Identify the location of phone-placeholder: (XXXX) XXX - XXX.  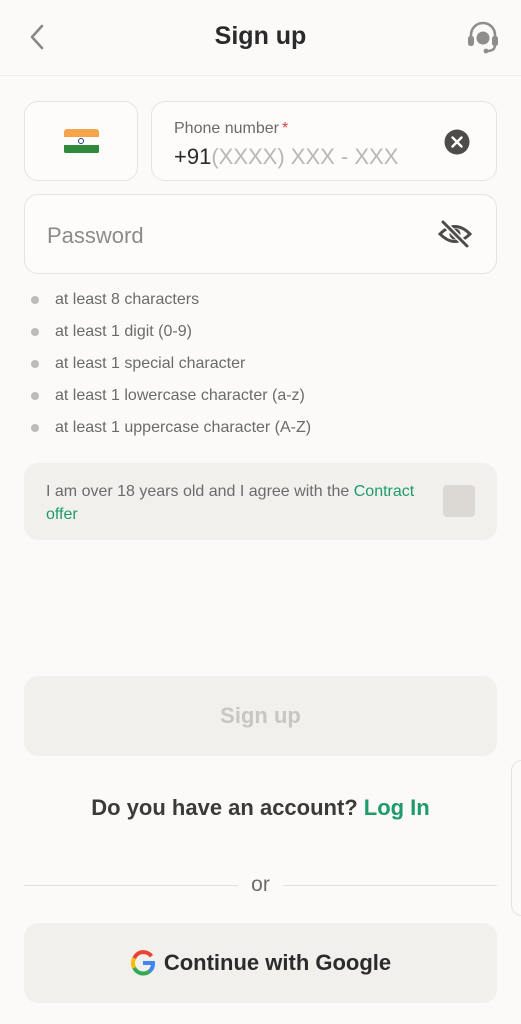
(305, 156).